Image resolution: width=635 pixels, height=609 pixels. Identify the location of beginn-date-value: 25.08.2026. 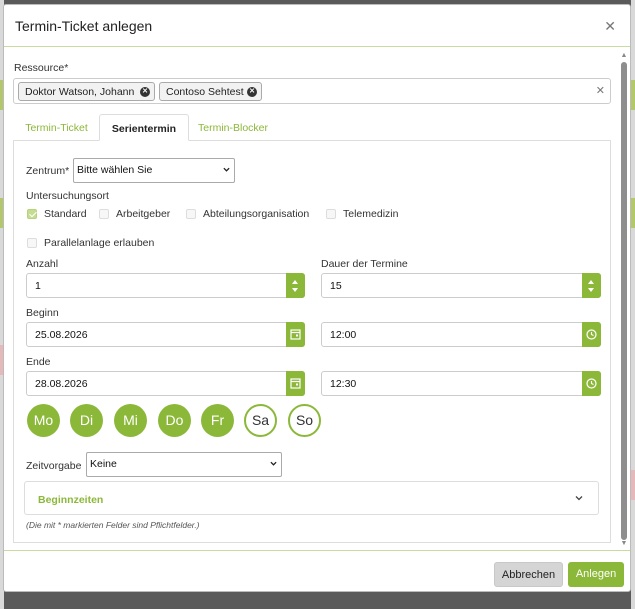
(61, 335).